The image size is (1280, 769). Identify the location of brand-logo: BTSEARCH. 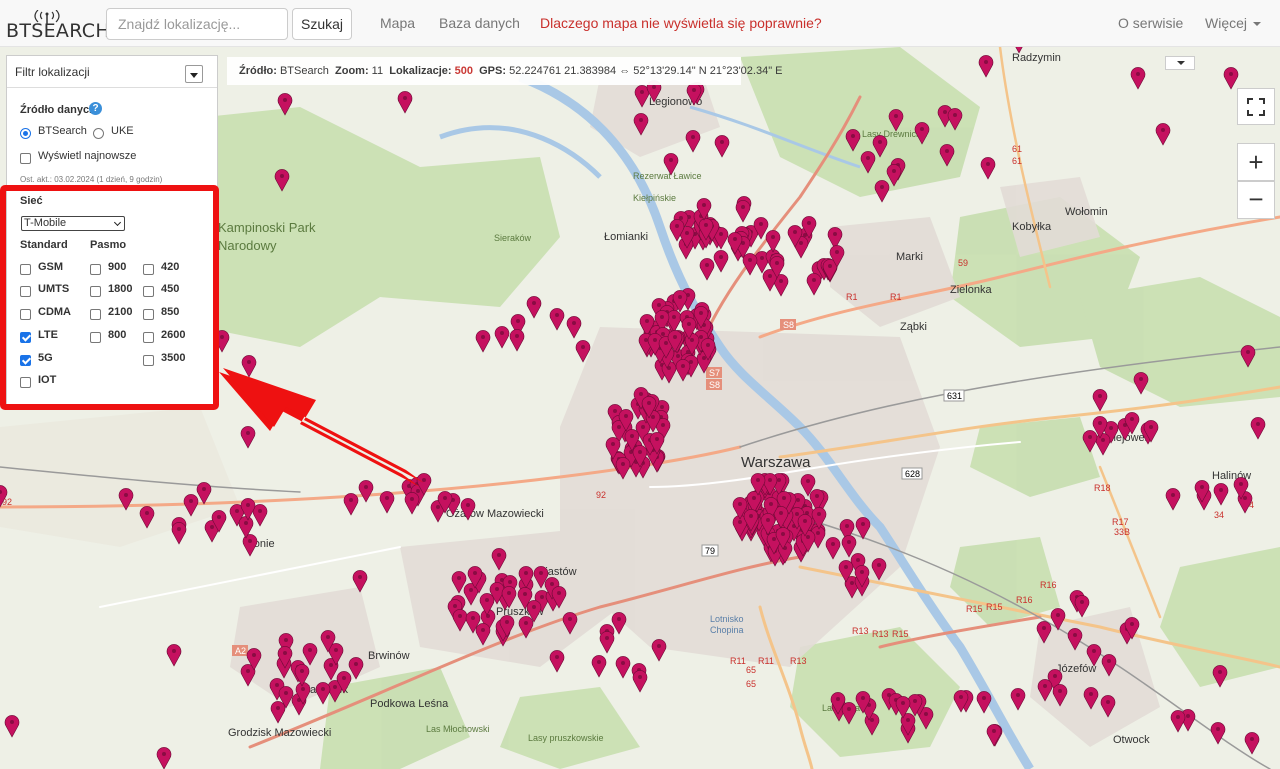
(58, 26).